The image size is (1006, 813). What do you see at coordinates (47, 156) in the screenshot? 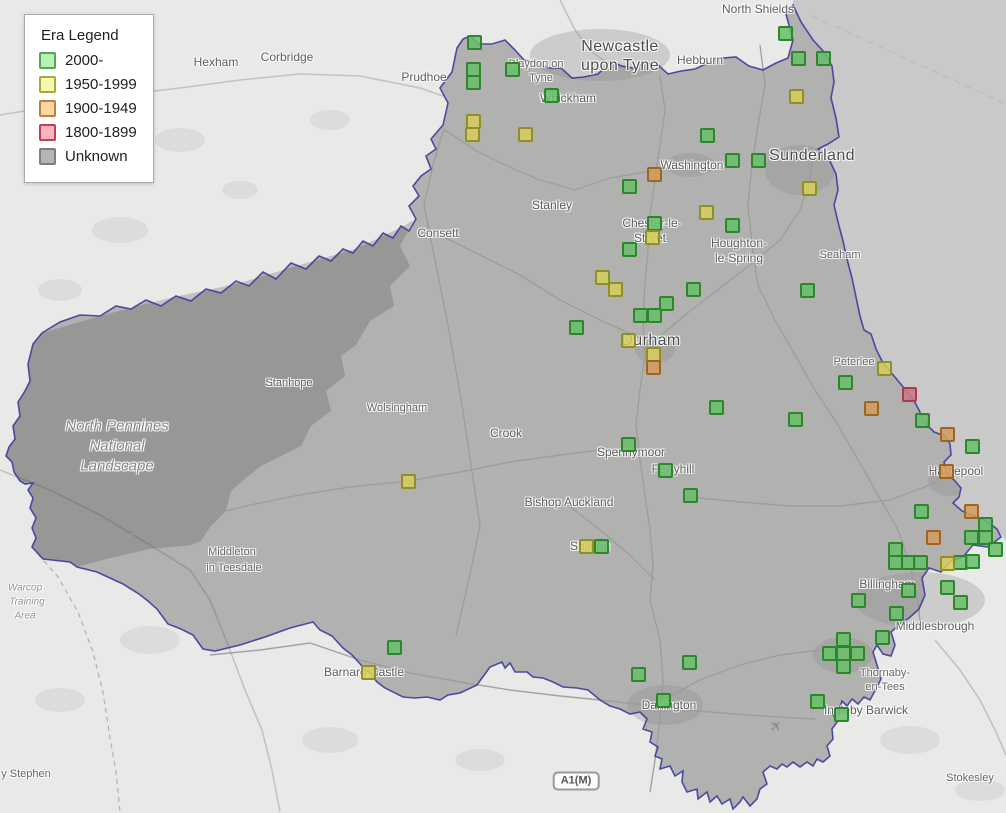
I see `legend-swatch-unknown` at bounding box center [47, 156].